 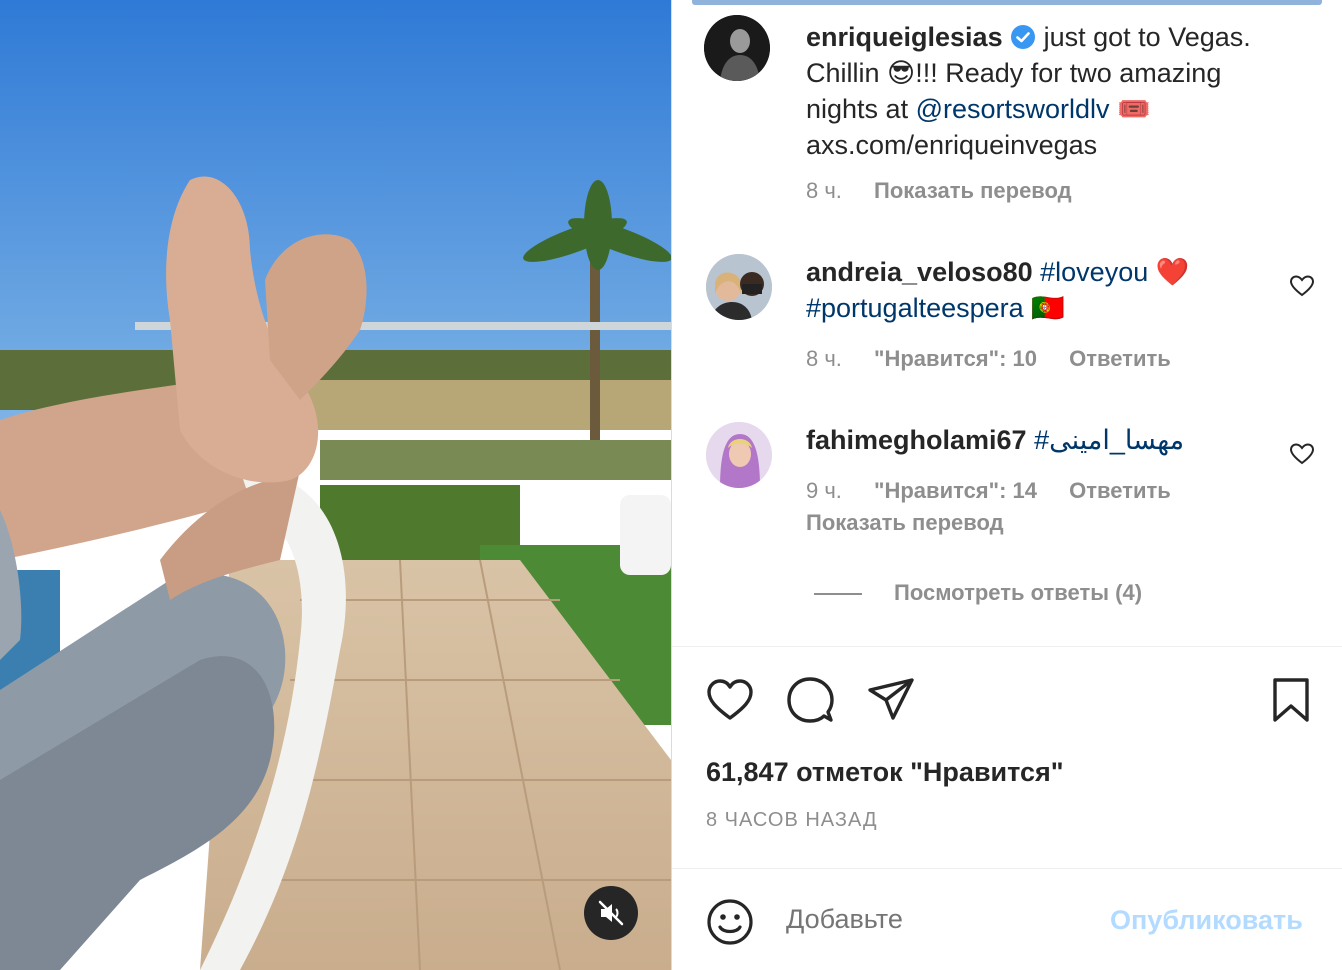 I want to click on likes-count: 61,847 отметок "Нравится", so click(x=885, y=772).